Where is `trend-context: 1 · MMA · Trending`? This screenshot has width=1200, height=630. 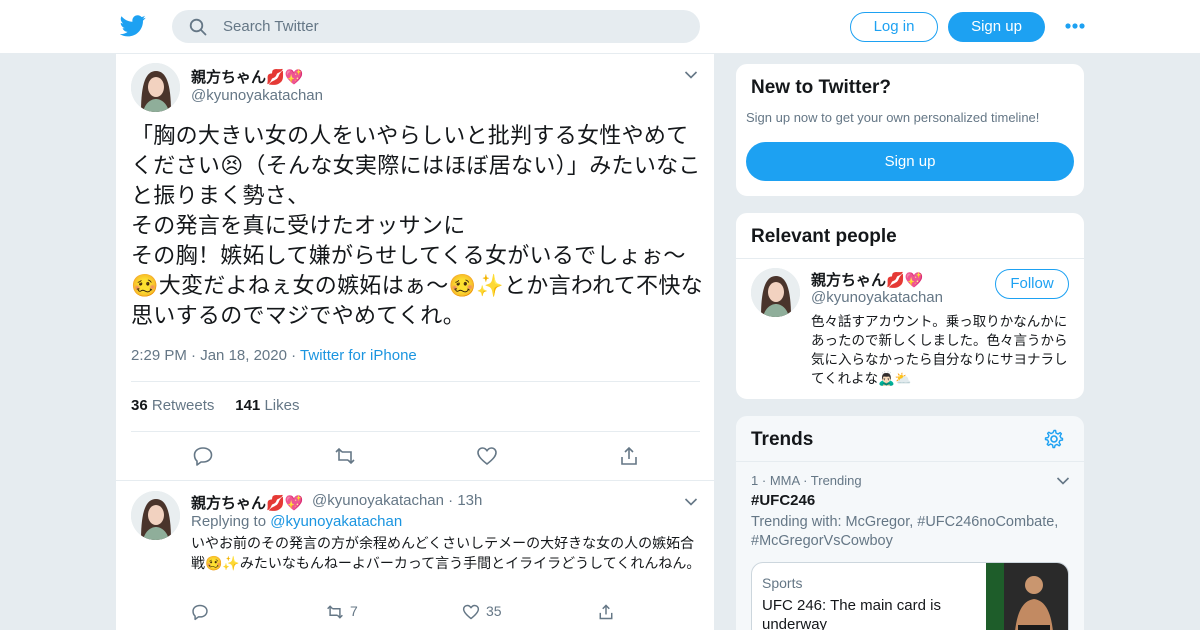
trend-context: 1 · MMA · Trending is located at coordinates (806, 480).